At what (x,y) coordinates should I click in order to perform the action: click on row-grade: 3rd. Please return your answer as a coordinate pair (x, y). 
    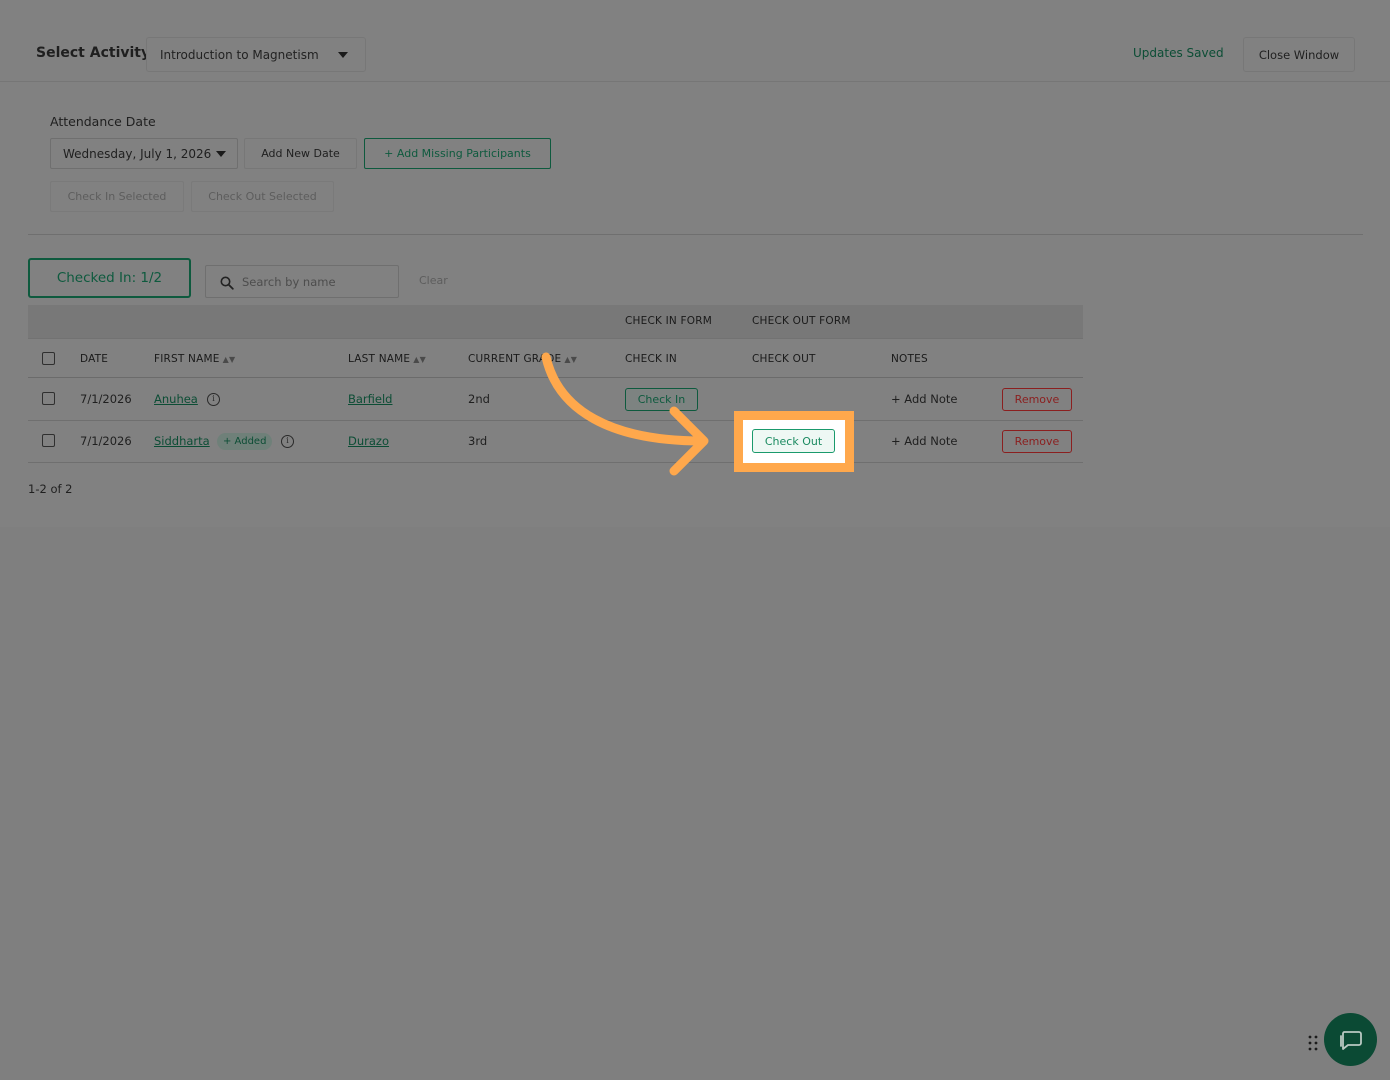
    Looking at the image, I should click on (478, 441).